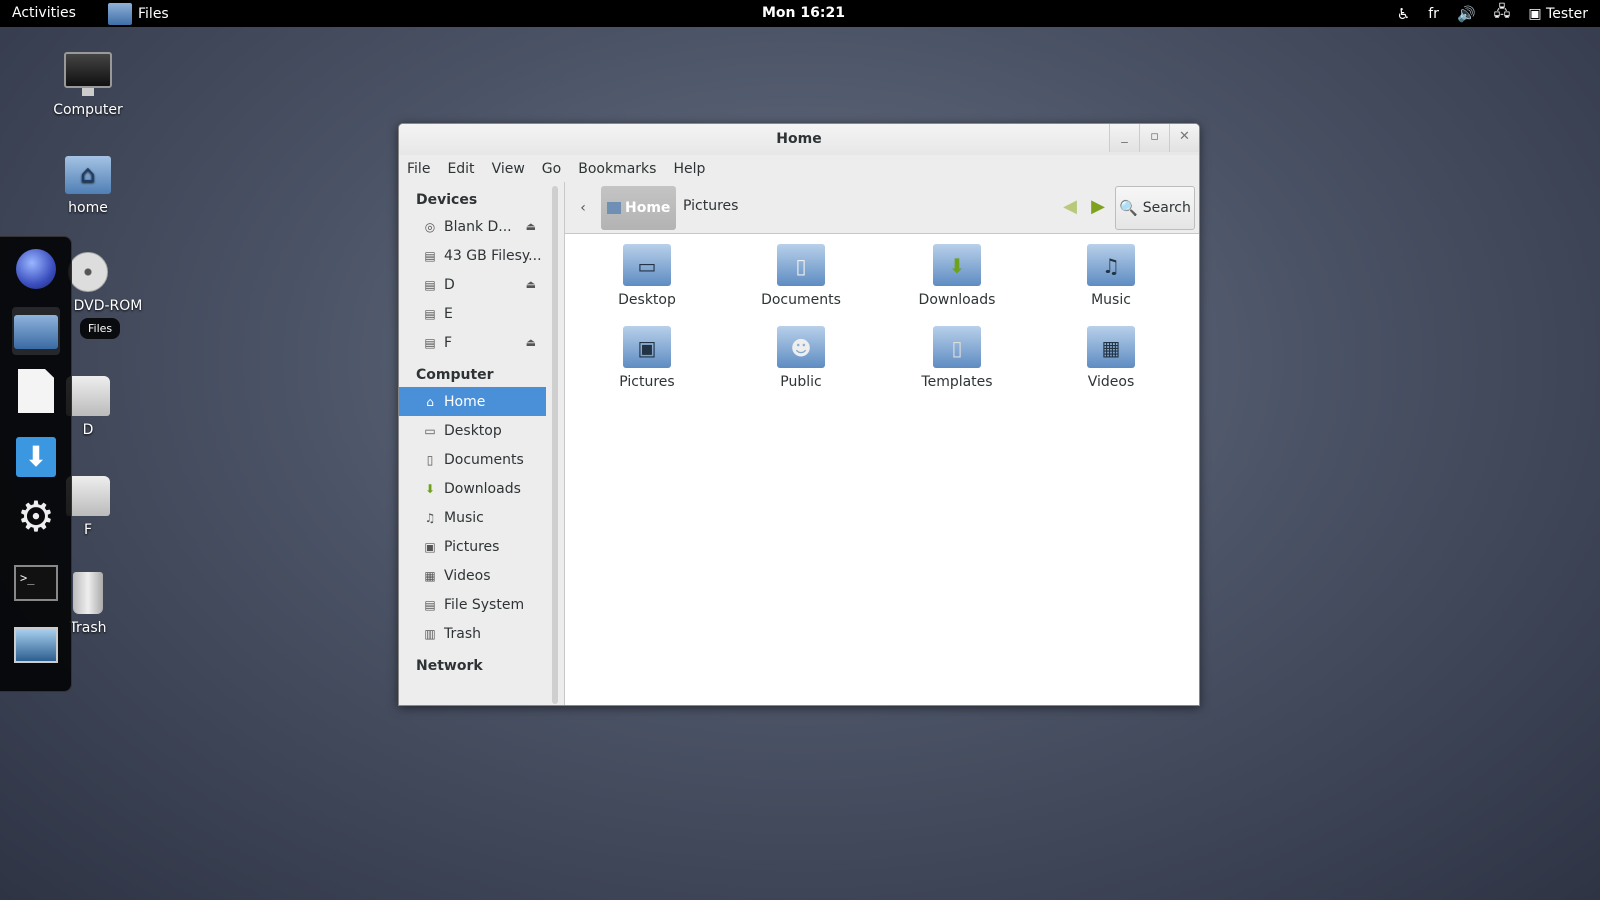 This screenshot has height=900, width=1600. Describe the element at coordinates (1466, 14) in the screenshot. I see `volume-icon: 🔊` at that location.